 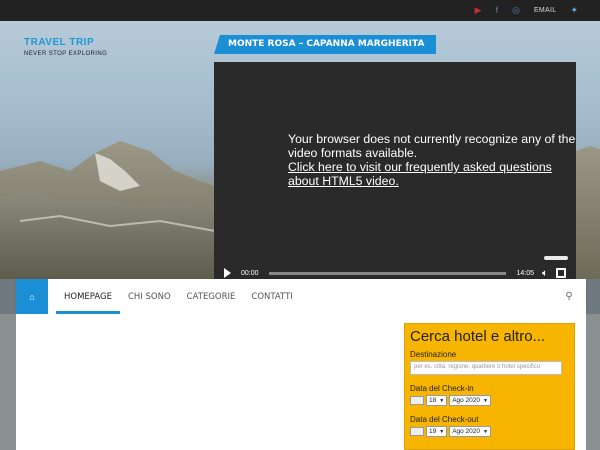 I want to click on fullscreen-icon, so click(x=561, y=273).